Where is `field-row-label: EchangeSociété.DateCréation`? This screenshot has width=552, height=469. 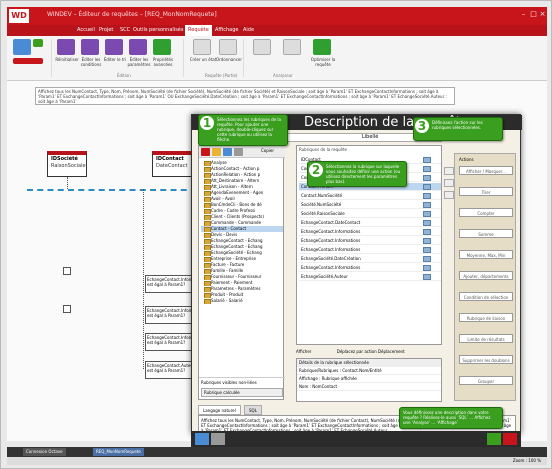
field-row-label: EchangeSociété.DateCréation is located at coordinates (331, 258).